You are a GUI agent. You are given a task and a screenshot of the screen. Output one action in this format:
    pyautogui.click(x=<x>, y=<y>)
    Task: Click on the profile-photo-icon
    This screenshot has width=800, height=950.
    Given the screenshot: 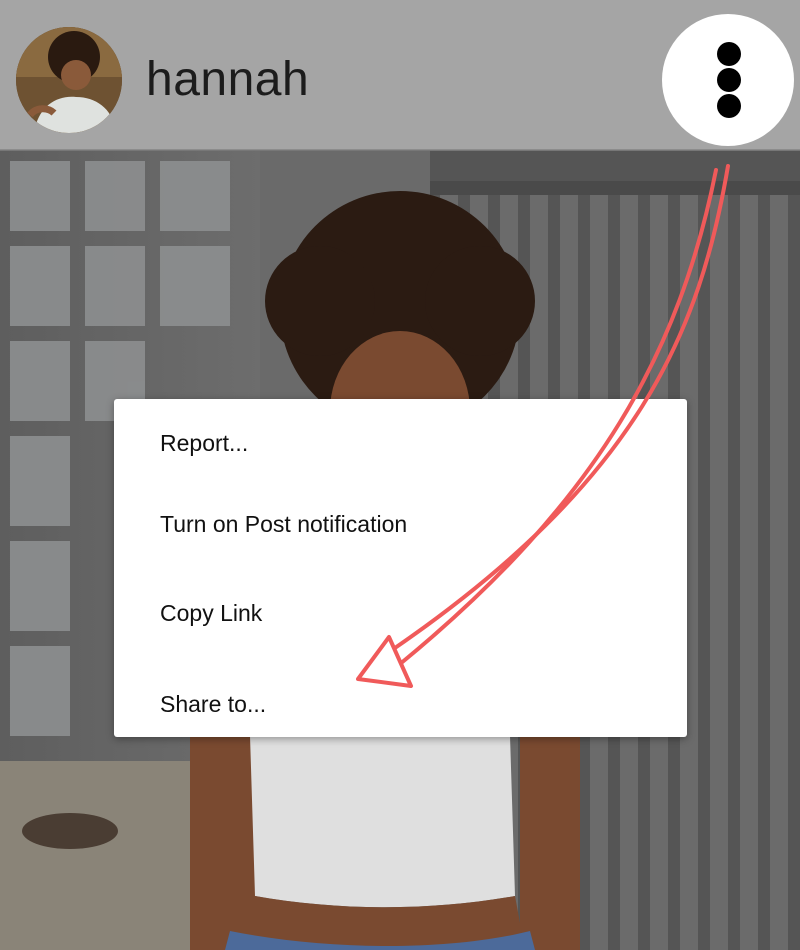 What is the action you would take?
    pyautogui.click(x=69, y=80)
    